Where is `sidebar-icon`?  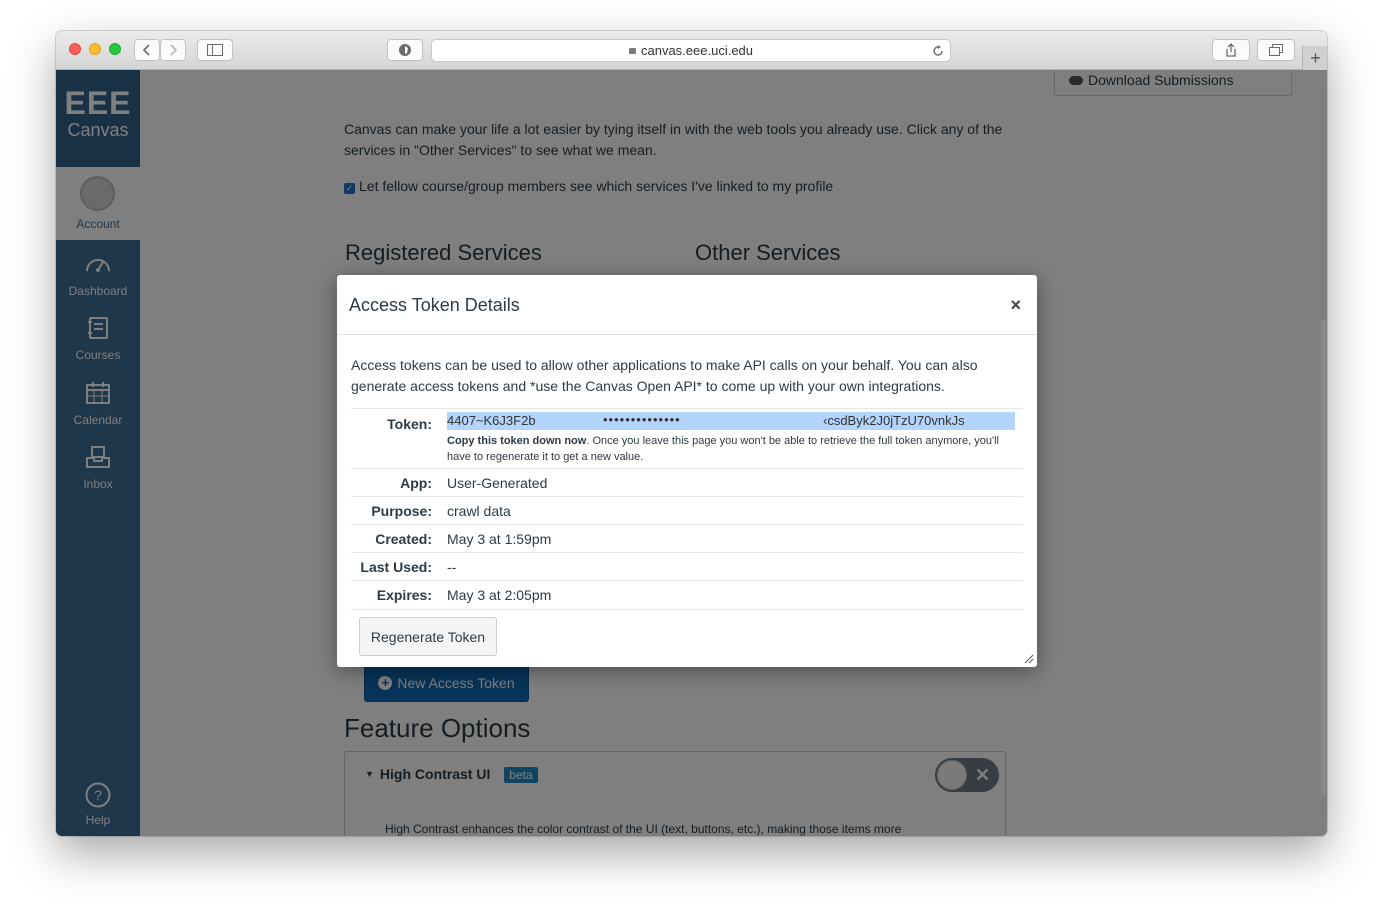 sidebar-icon is located at coordinates (215, 50).